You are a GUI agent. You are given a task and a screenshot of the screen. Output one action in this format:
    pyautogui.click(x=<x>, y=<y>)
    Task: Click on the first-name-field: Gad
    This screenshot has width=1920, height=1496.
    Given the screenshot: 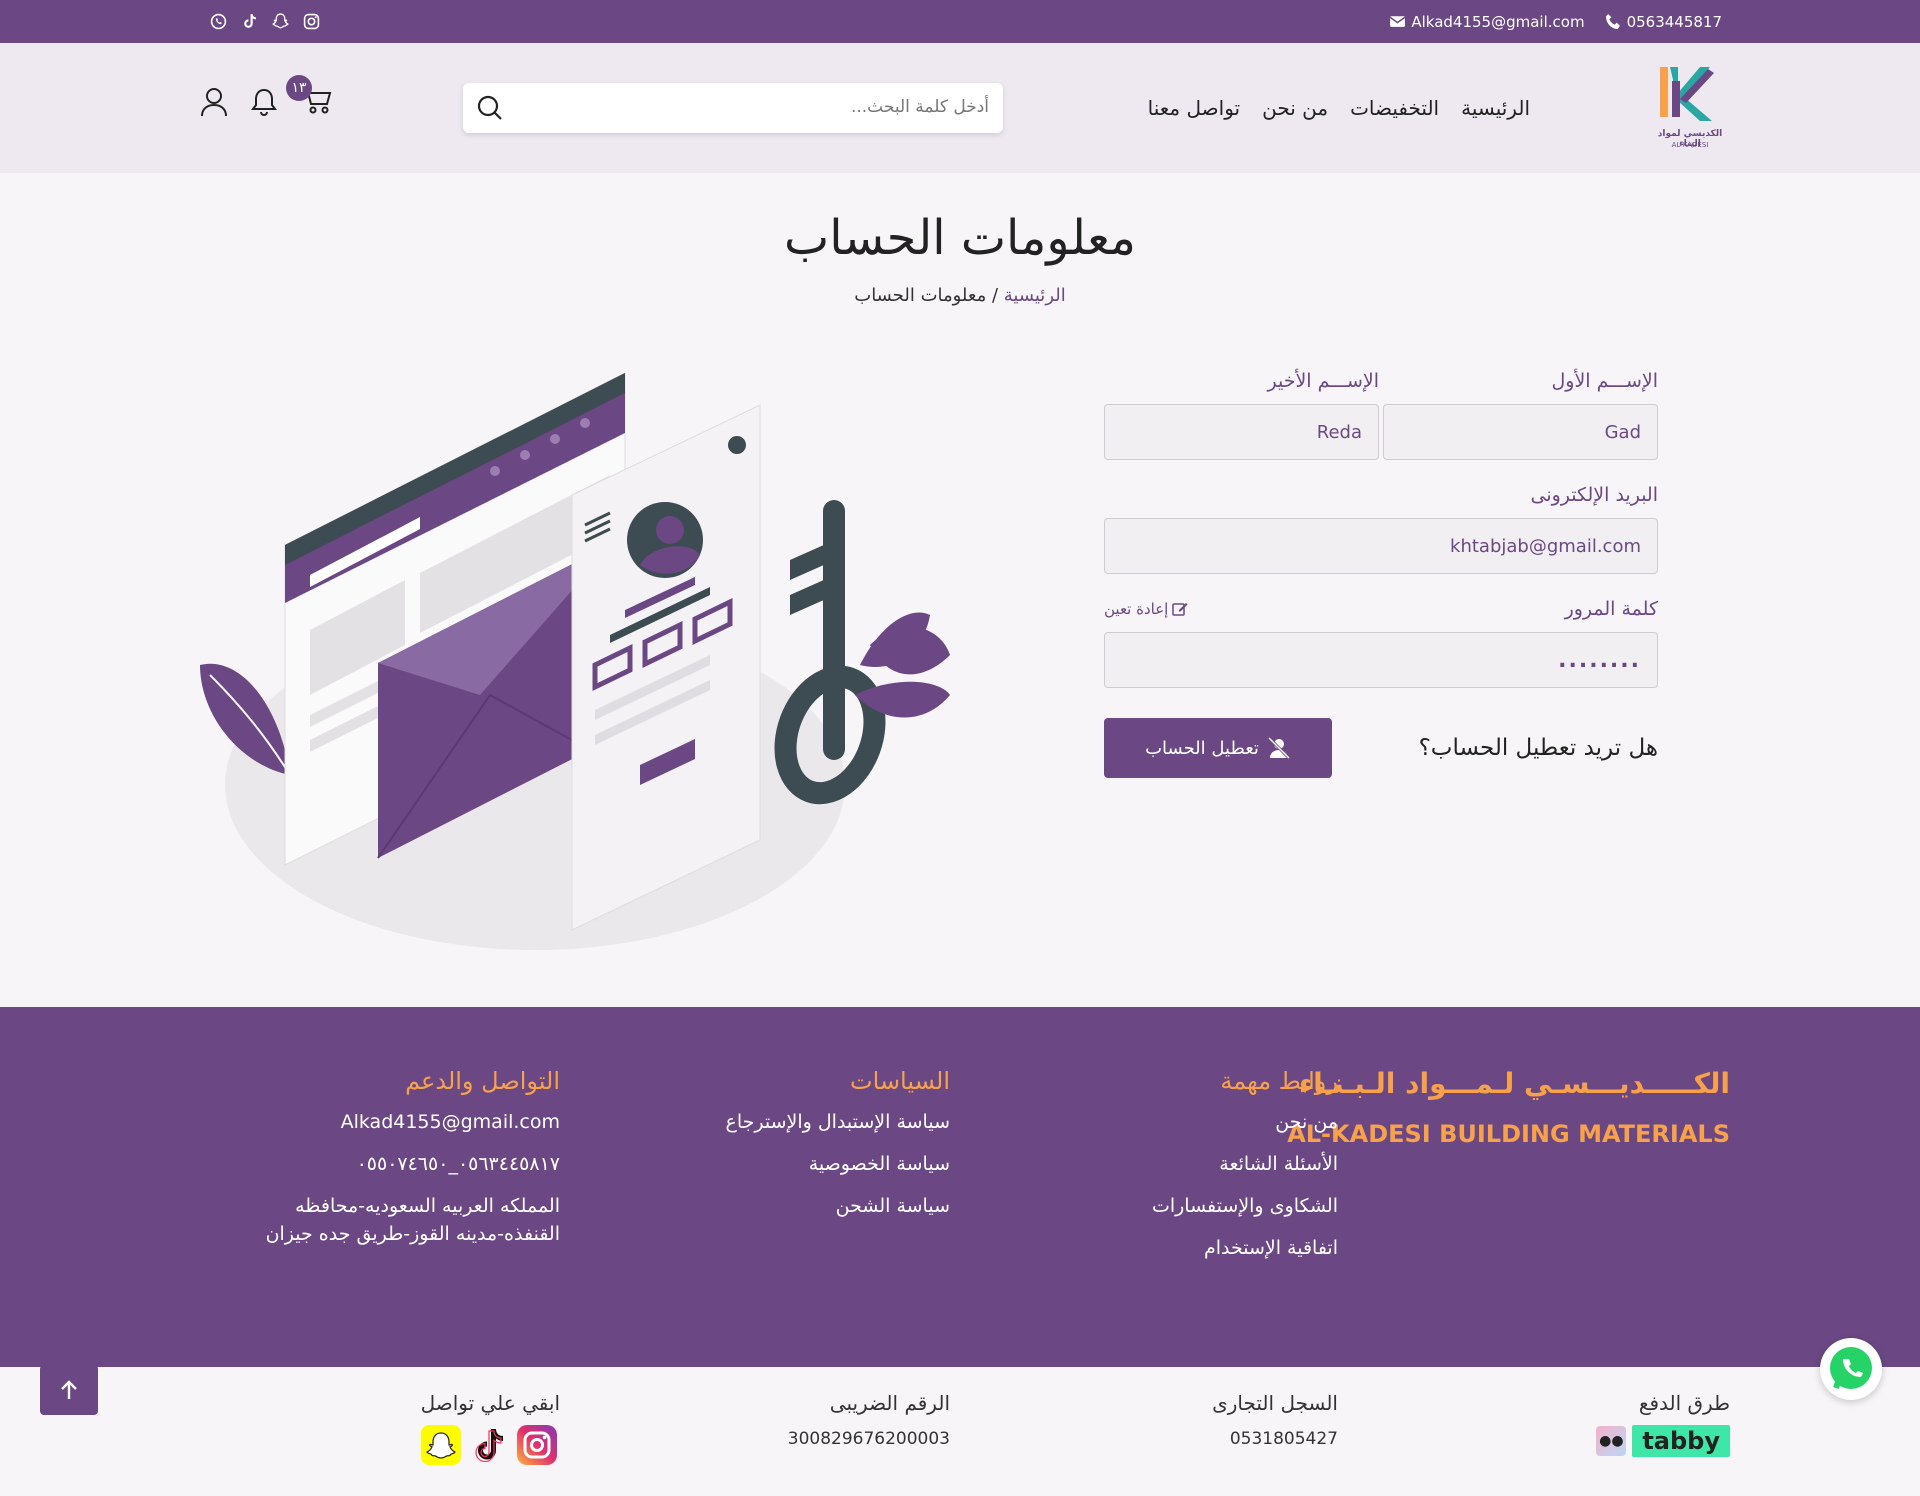 What is the action you would take?
    pyautogui.click(x=1520, y=432)
    